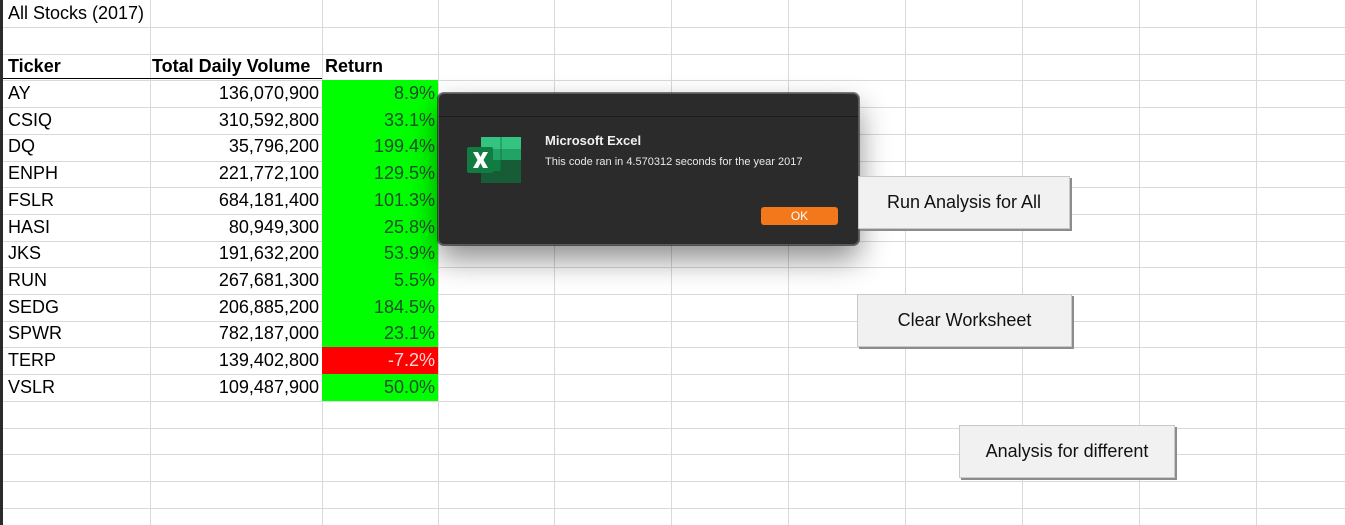  What do you see at coordinates (236, 253) in the screenshot?
I see `volume-cell: 191,632,200` at bounding box center [236, 253].